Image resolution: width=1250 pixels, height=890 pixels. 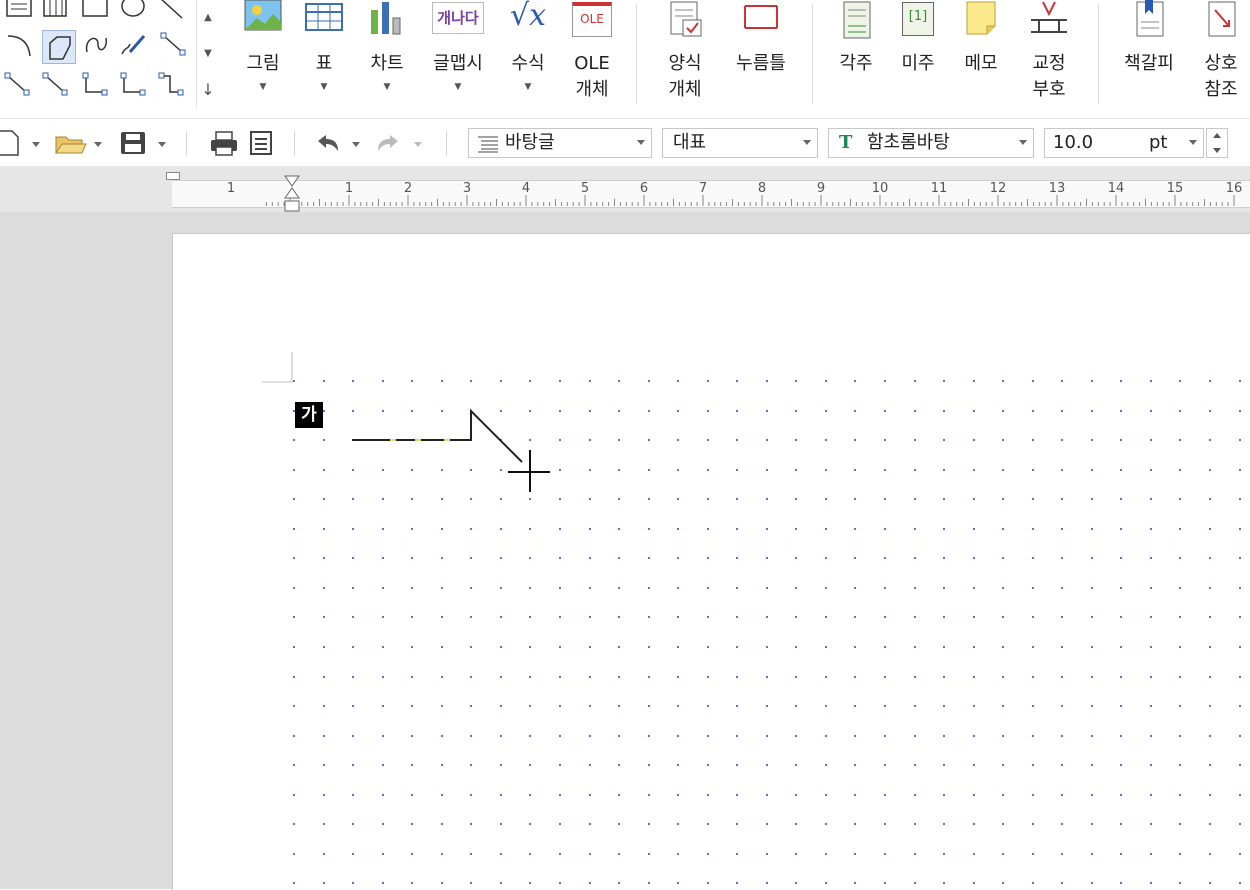 What do you see at coordinates (11, 143) in the screenshot?
I see `new-document-icon` at bounding box center [11, 143].